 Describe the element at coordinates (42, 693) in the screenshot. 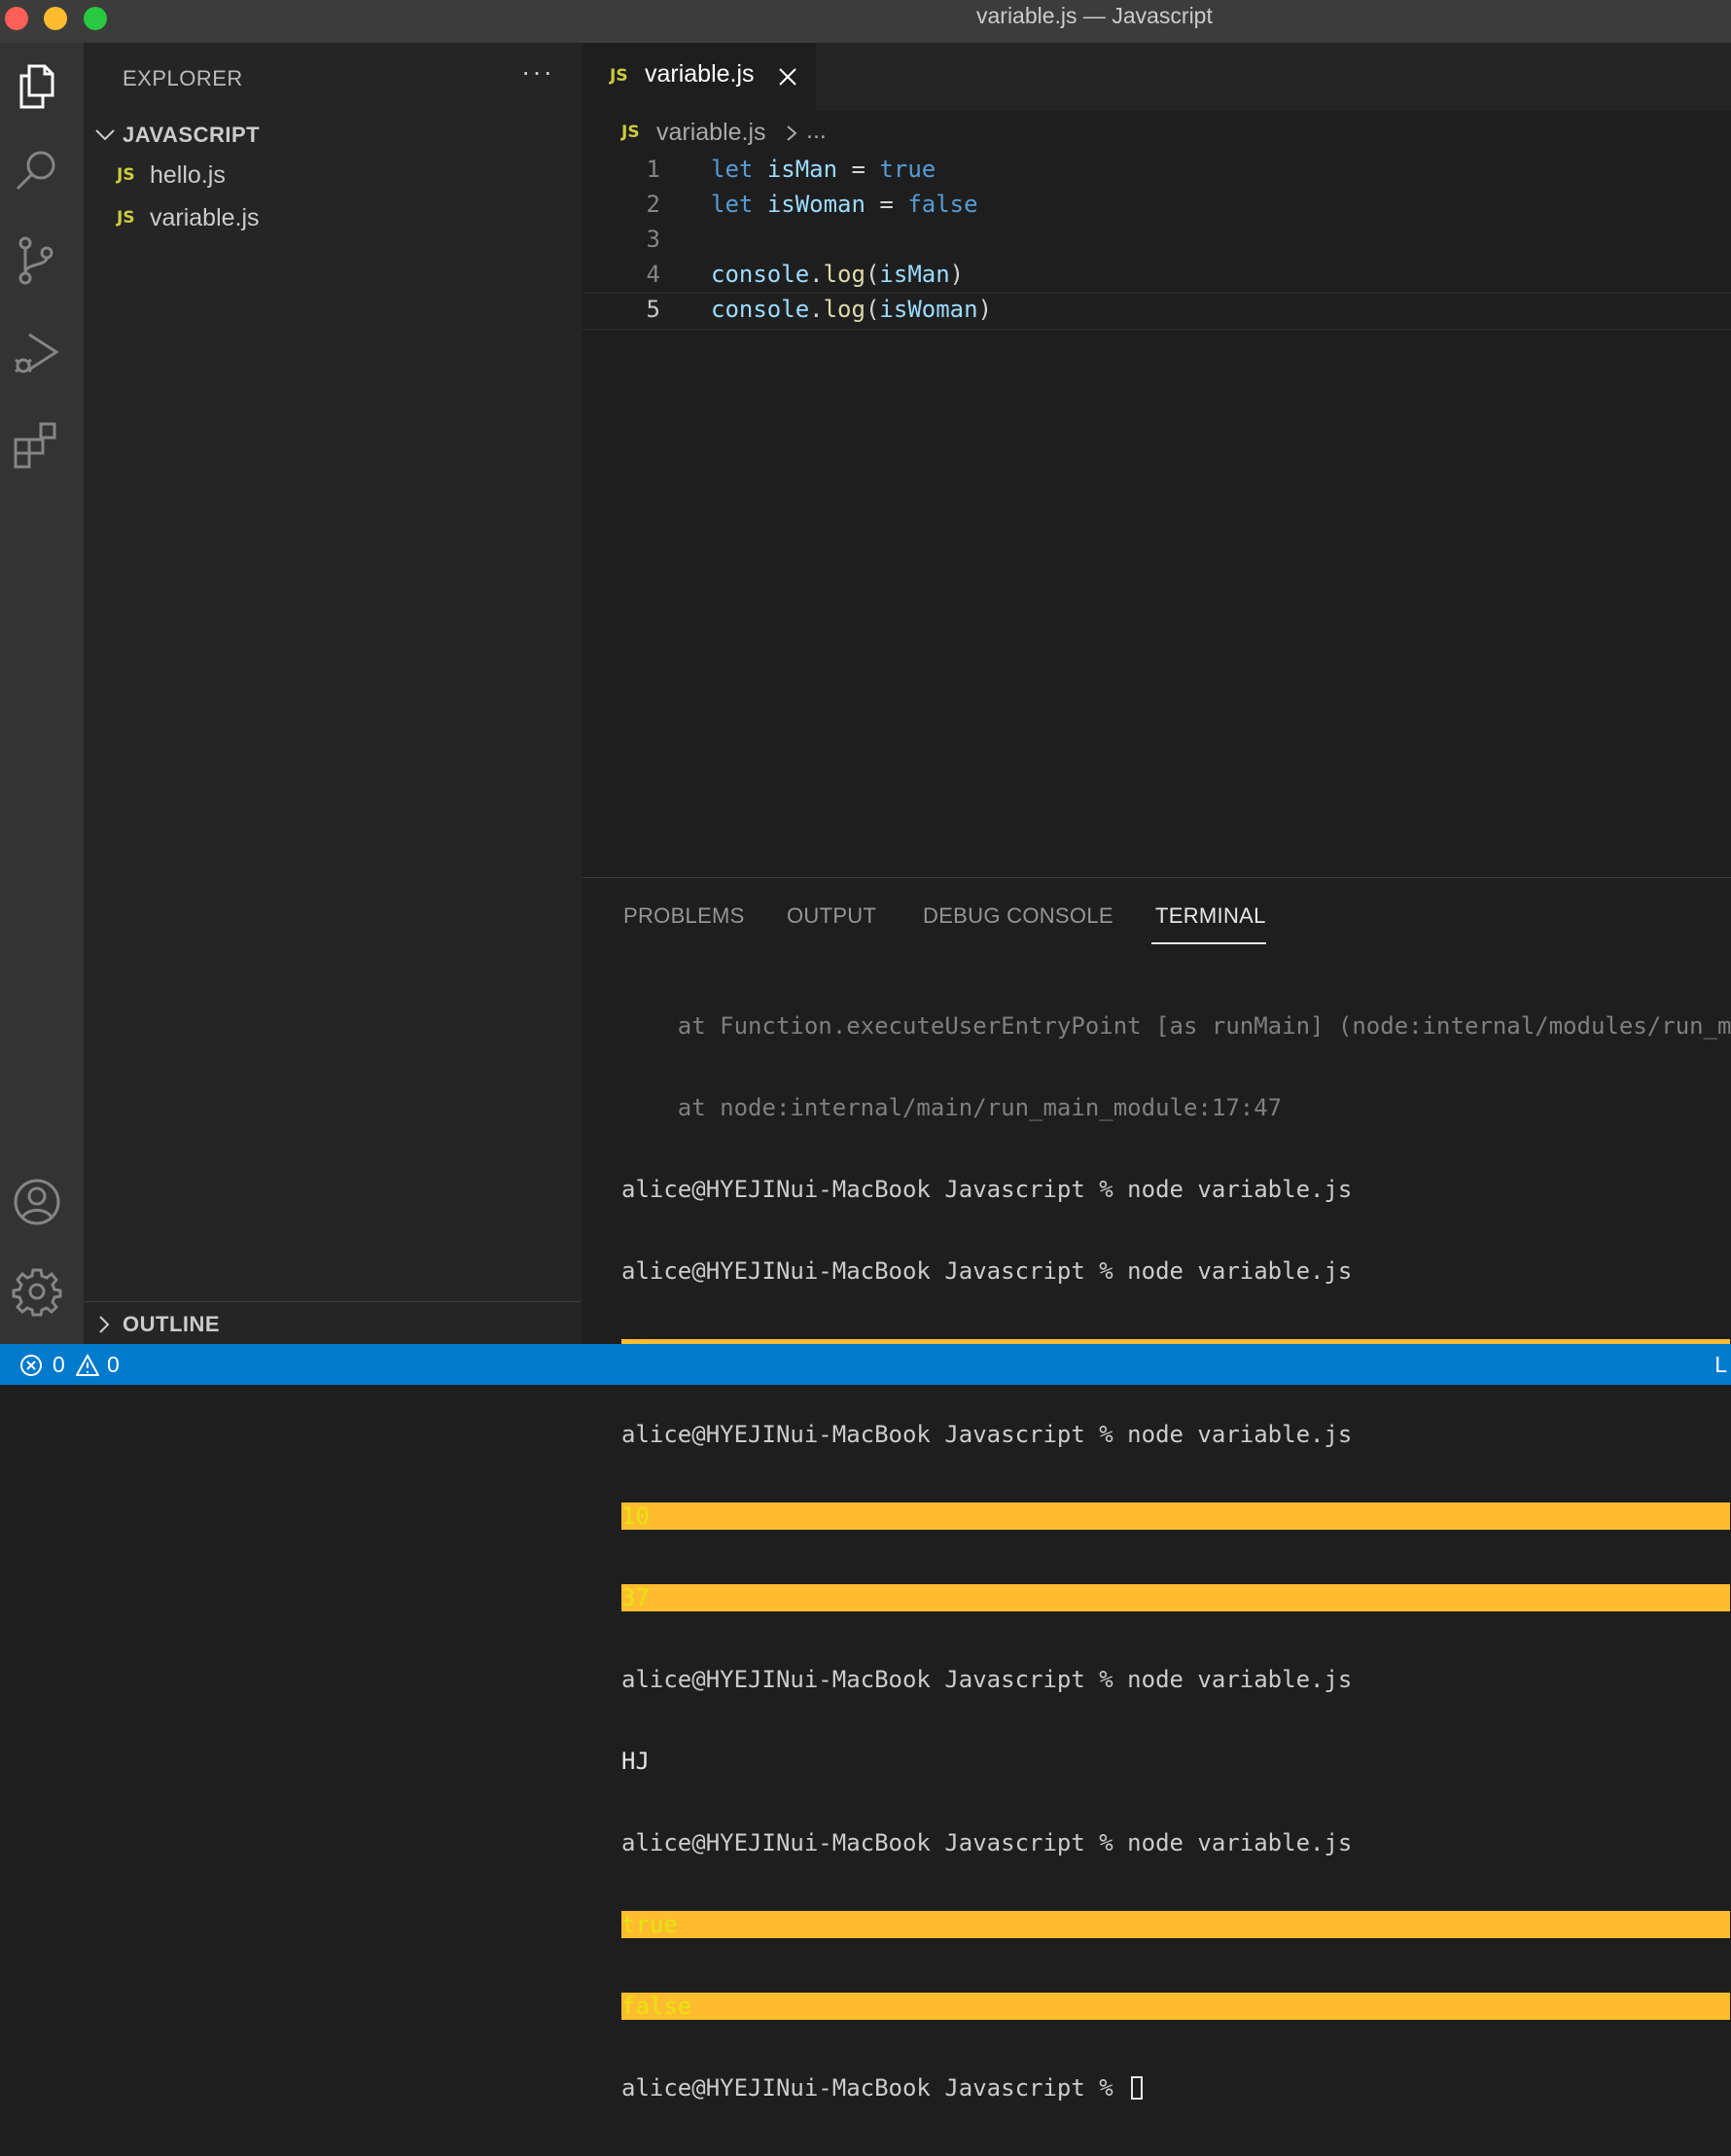

I see `activity-bar` at that location.